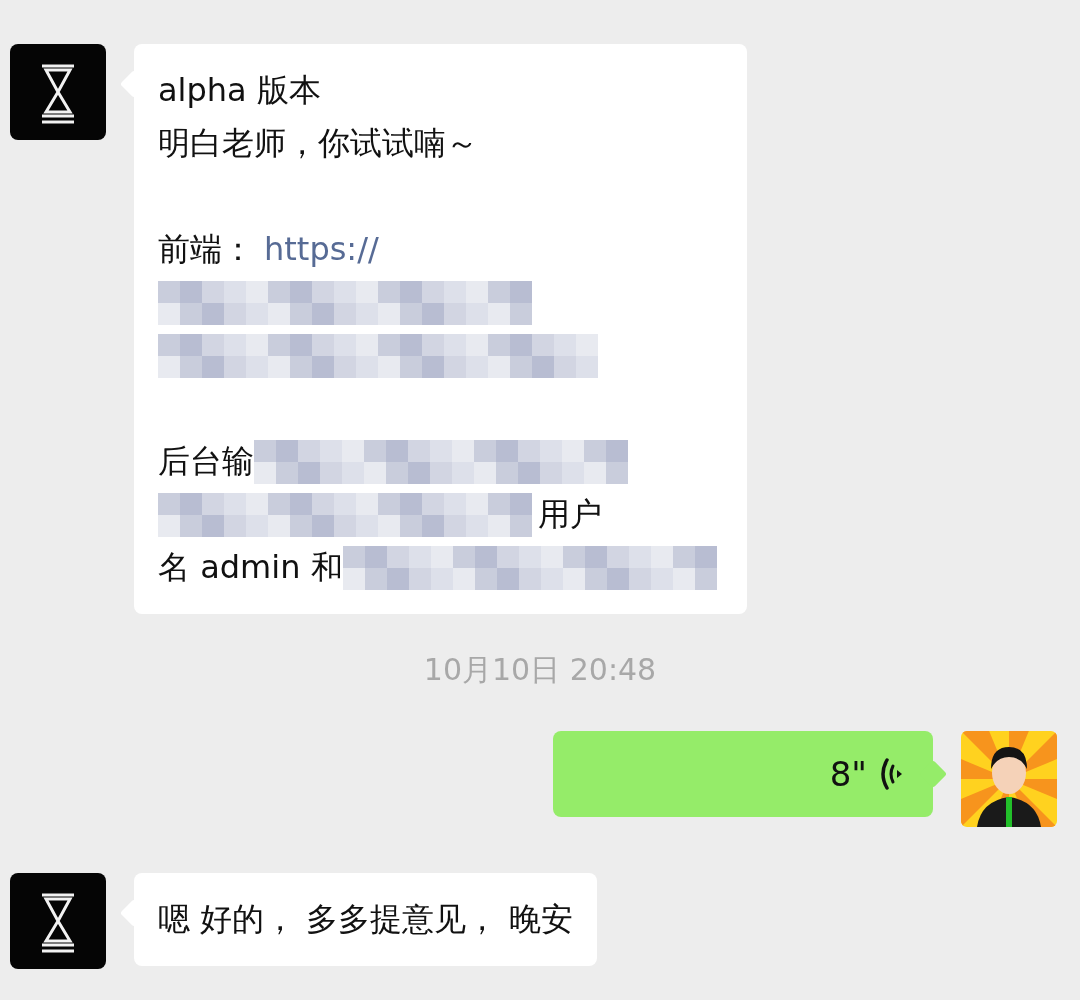 The image size is (1080, 1000). Describe the element at coordinates (365, 919) in the screenshot. I see `message-text: 嗯 好的， 多多提意见， 晚安` at that location.